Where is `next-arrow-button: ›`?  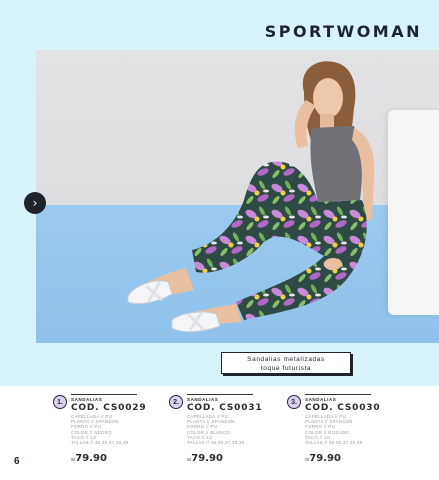
next-arrow-button: › is located at coordinates (35, 203).